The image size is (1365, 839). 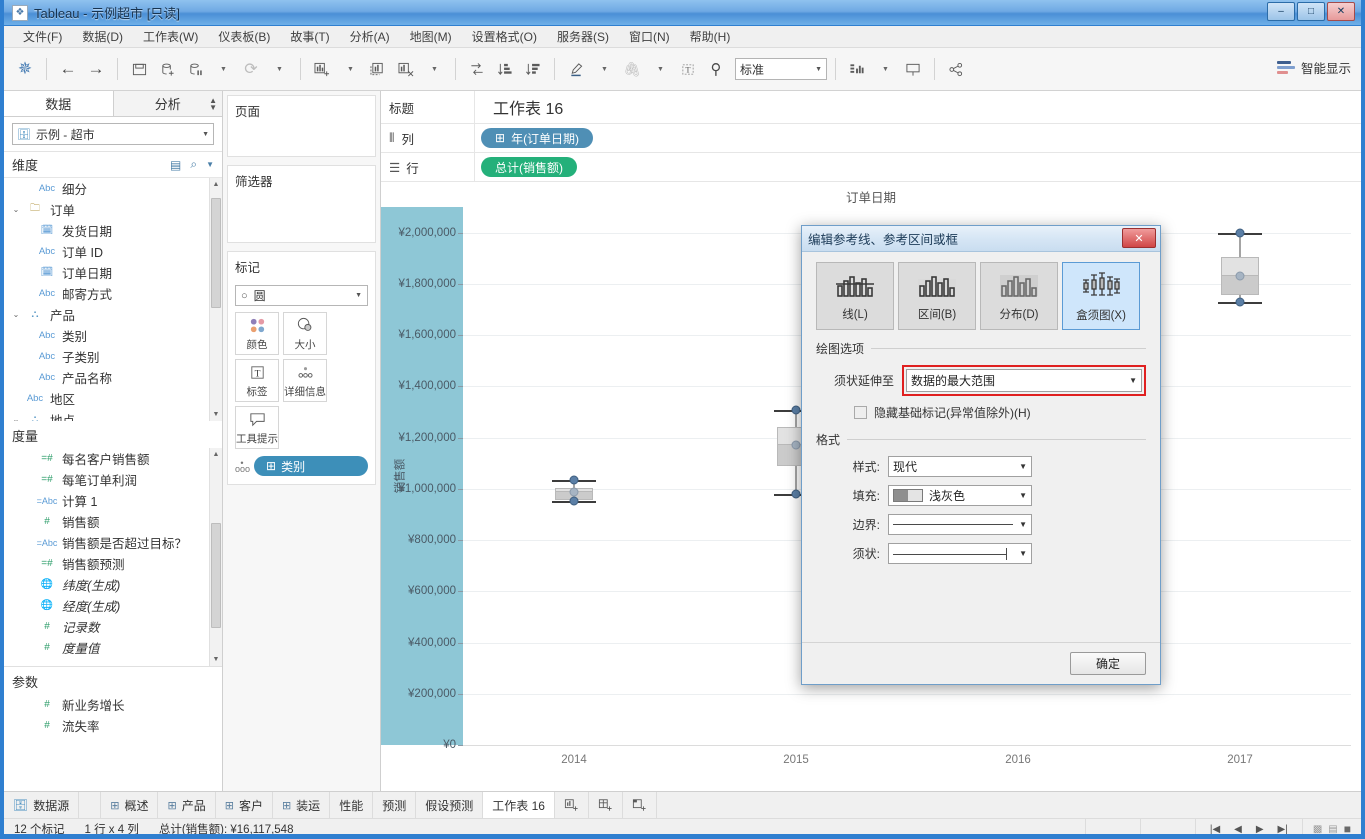 I want to click on parameter-item-1: # 流失率, so click(x=113, y=725).